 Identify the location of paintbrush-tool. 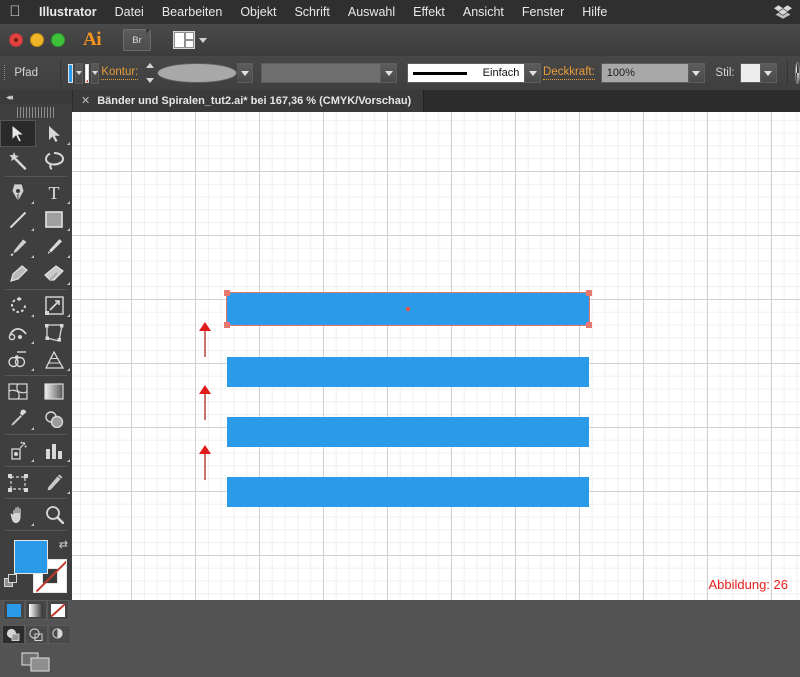
(18, 246).